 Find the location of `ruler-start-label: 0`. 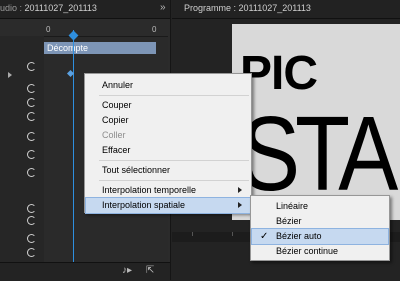

ruler-start-label: 0 is located at coordinates (48, 29).